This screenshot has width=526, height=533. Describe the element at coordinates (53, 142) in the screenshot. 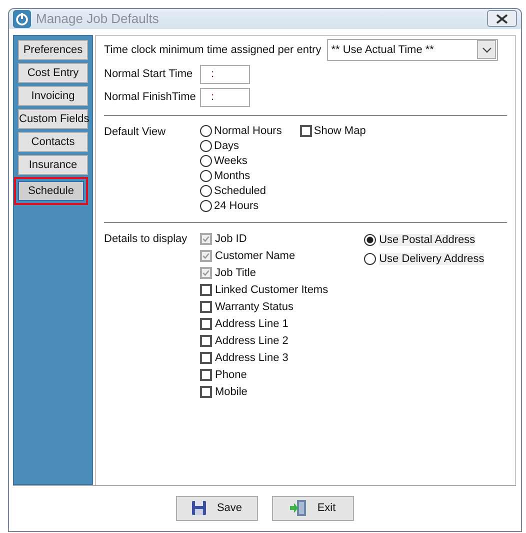

I see `sidebar-tab: Contacts` at that location.